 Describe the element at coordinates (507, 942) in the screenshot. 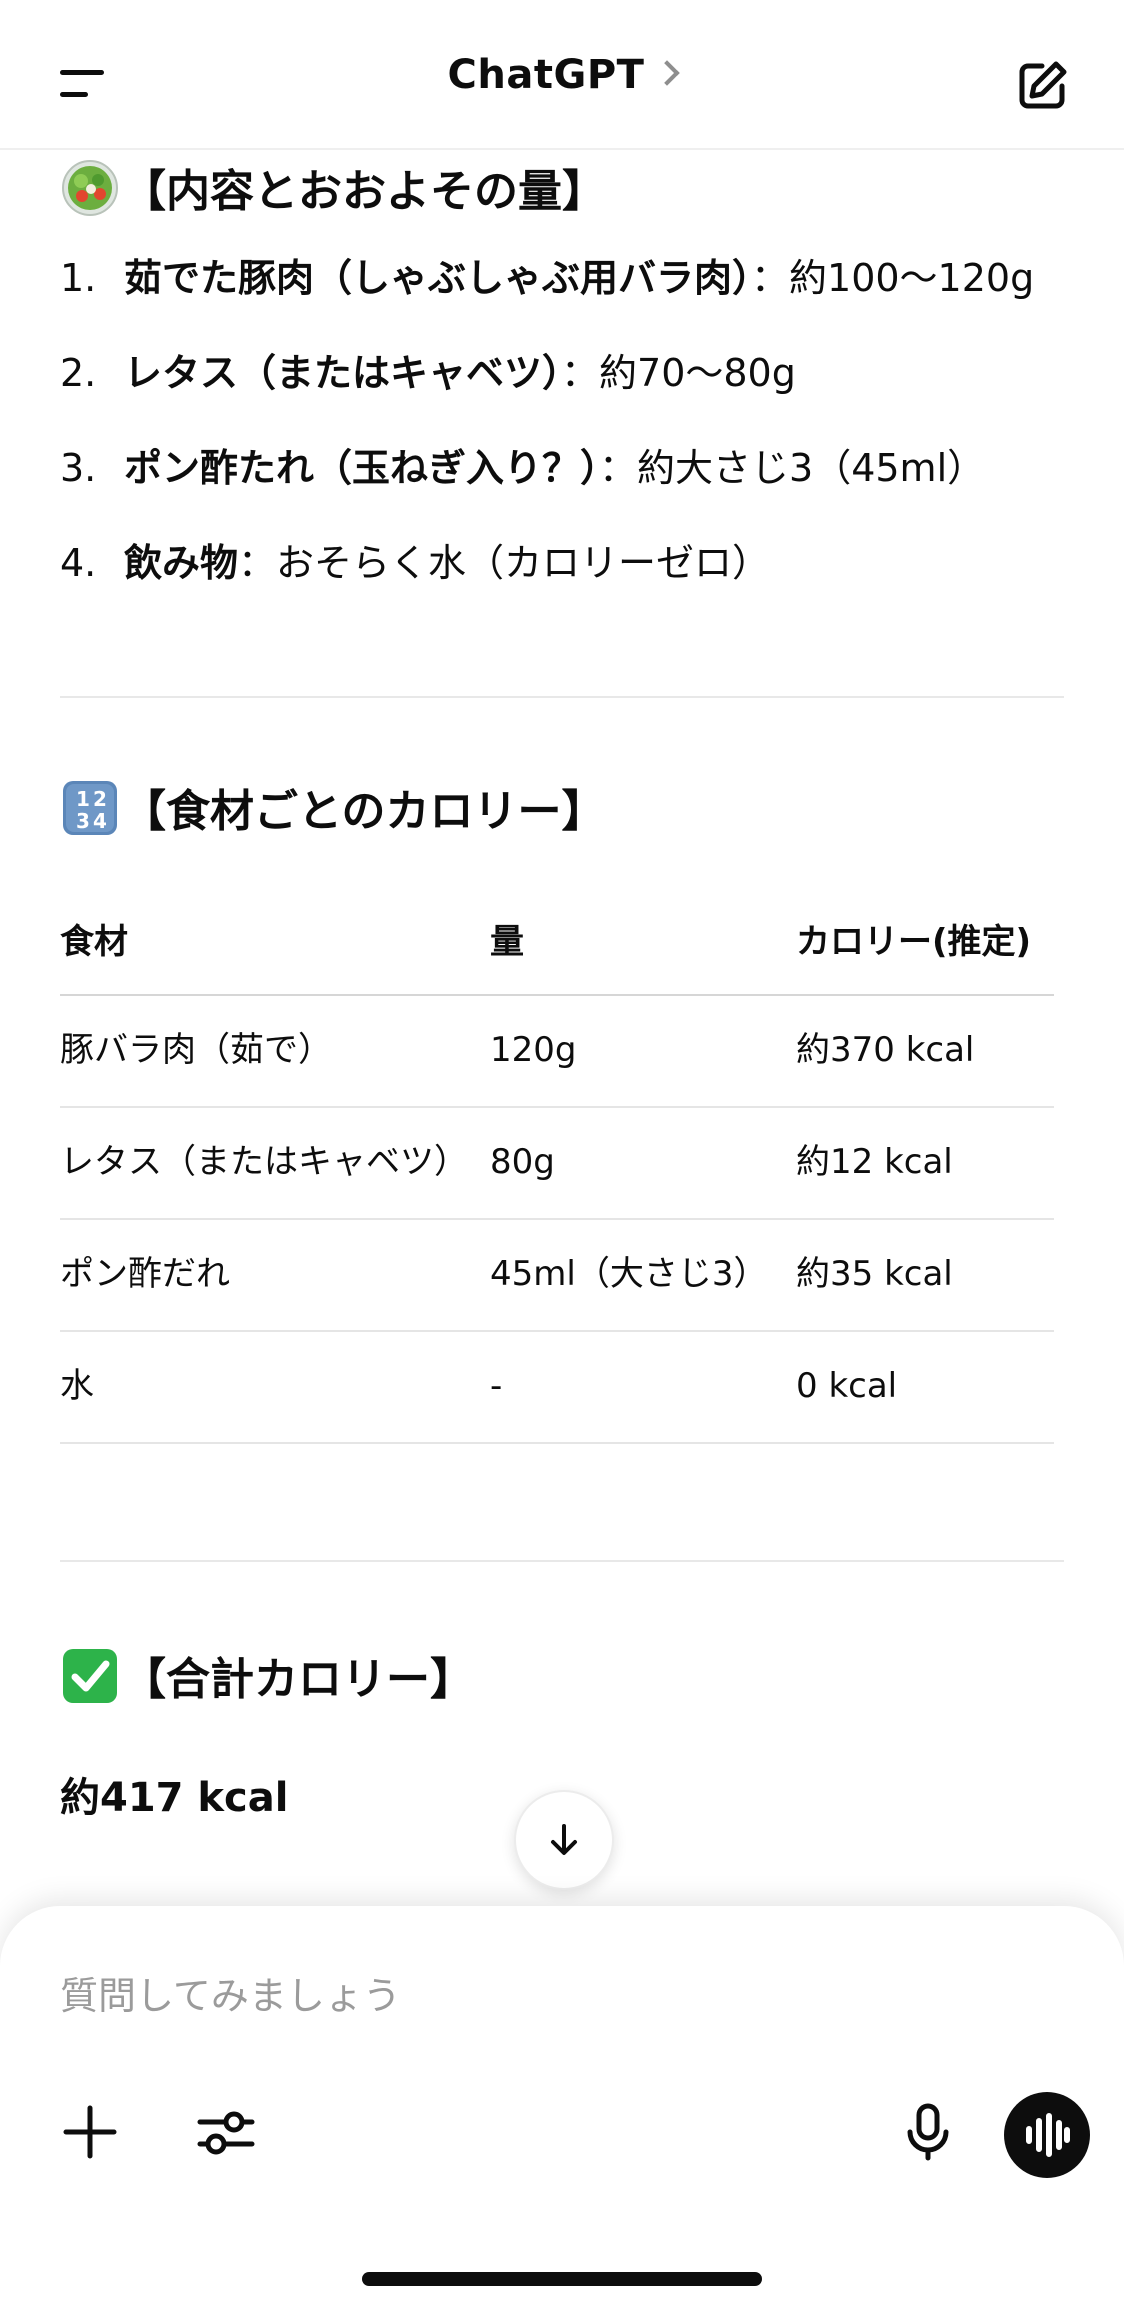

I see `column-header: 量` at that location.